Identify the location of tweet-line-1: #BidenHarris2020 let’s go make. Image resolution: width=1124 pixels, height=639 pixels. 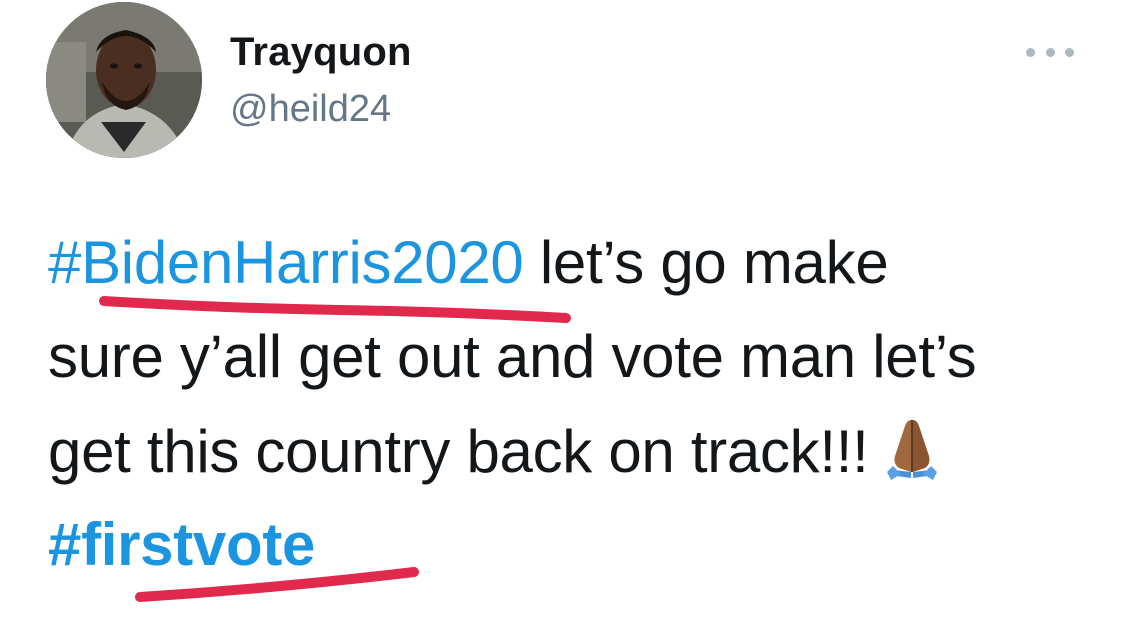
(468, 263).